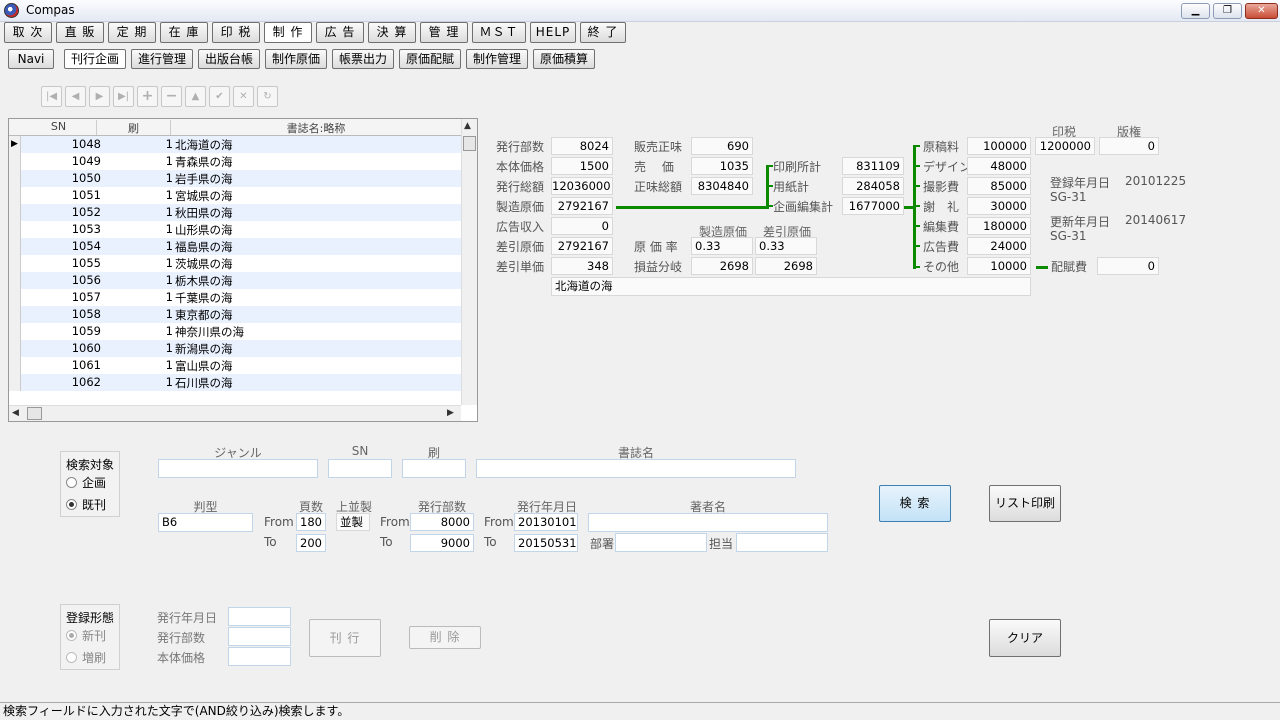  Describe the element at coordinates (235, 212) in the screenshot. I see `table-row: 1052 1 秋田県の海` at that location.